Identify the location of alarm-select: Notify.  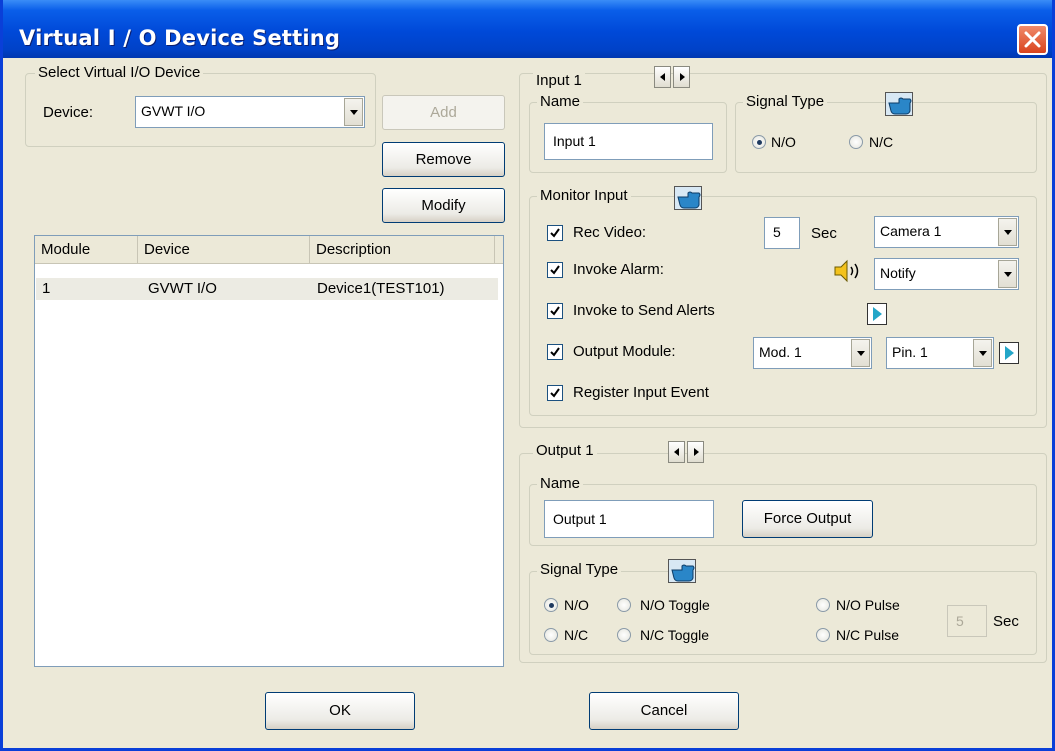
(946, 274).